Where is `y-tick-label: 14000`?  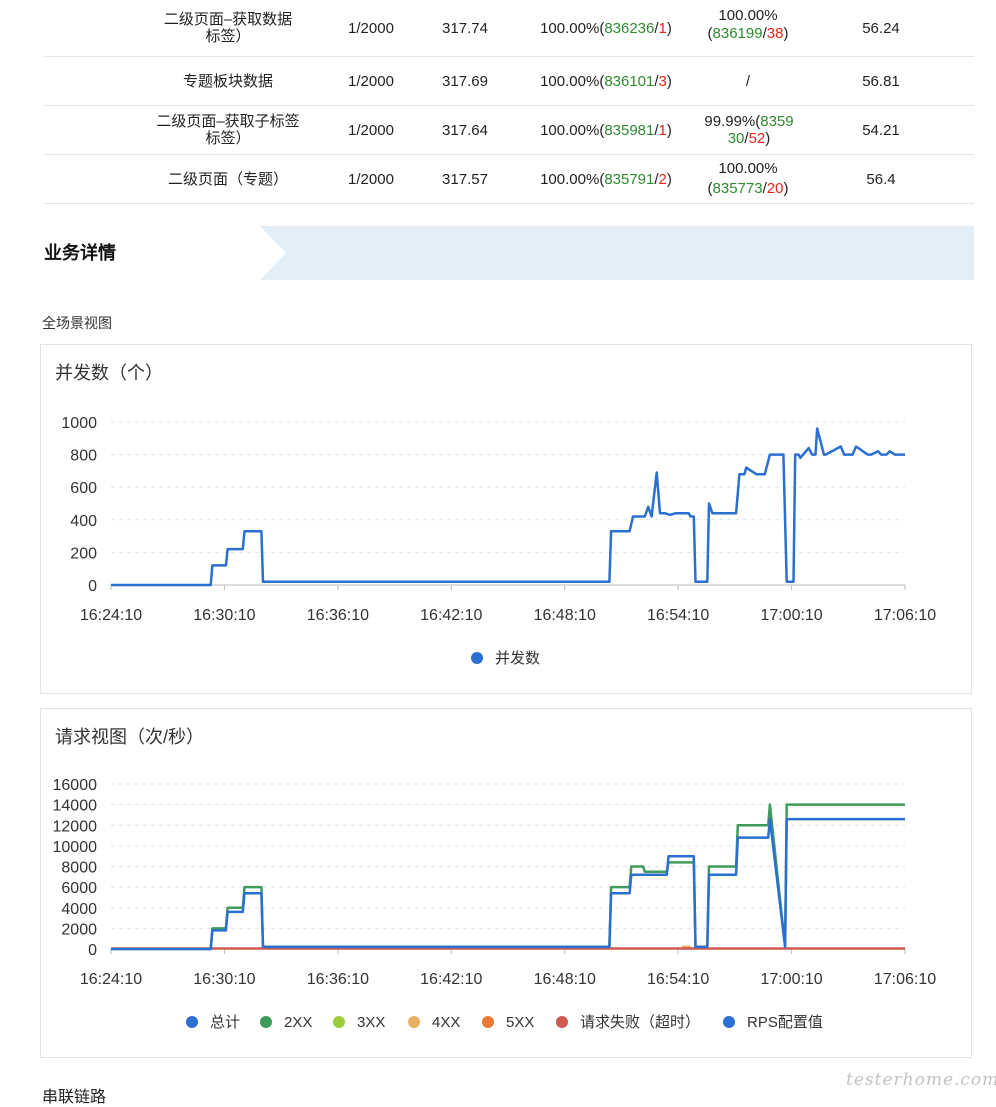
y-tick-label: 14000 is located at coordinates (75, 806).